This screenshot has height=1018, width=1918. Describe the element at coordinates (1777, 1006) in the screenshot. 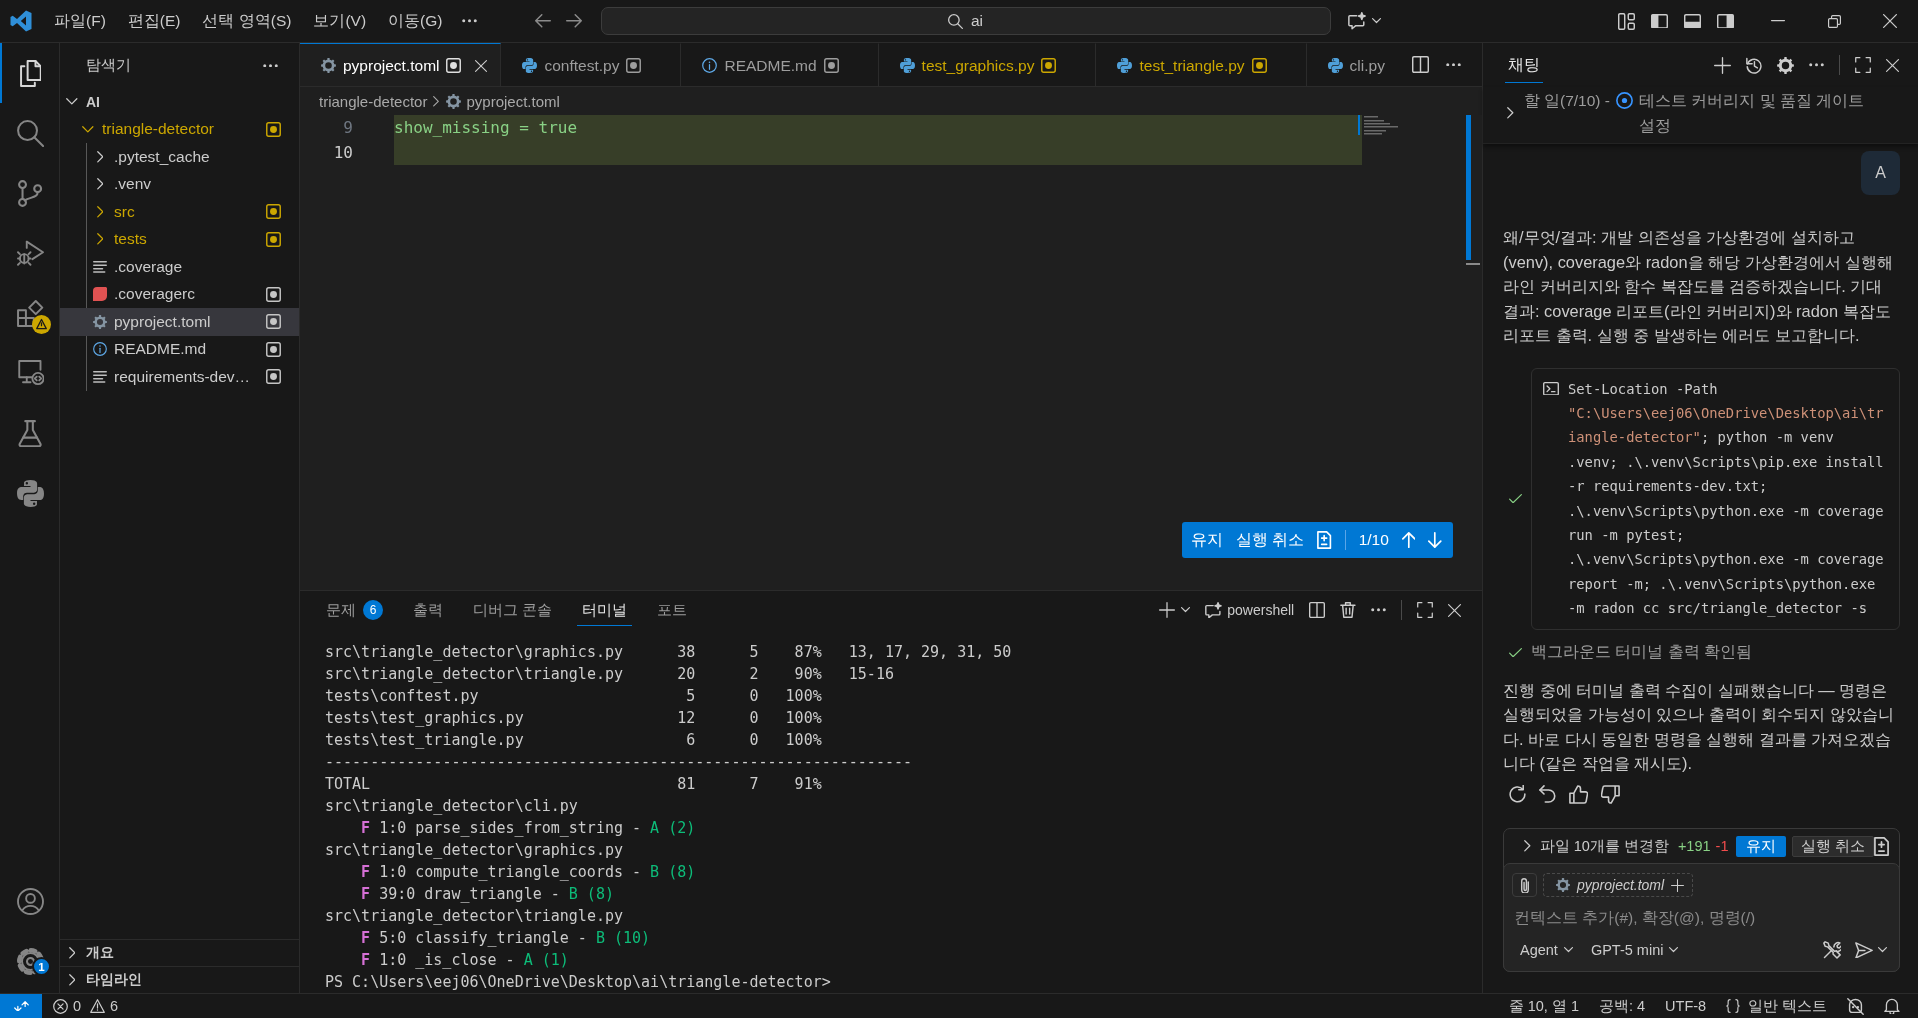

I see `language-status: 일반 텍스트` at that location.